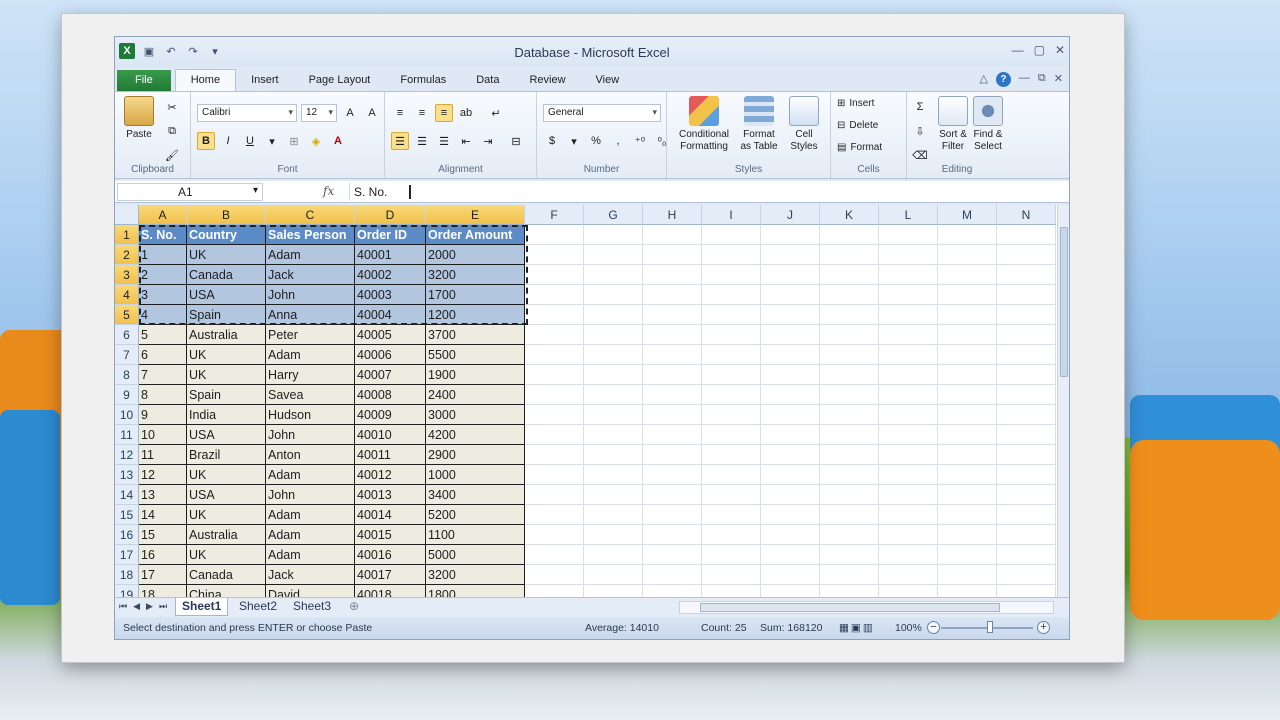 This screenshot has width=1280, height=720. Describe the element at coordinates (310, 255) in the screenshot. I see `cell-c2: Adam` at that location.